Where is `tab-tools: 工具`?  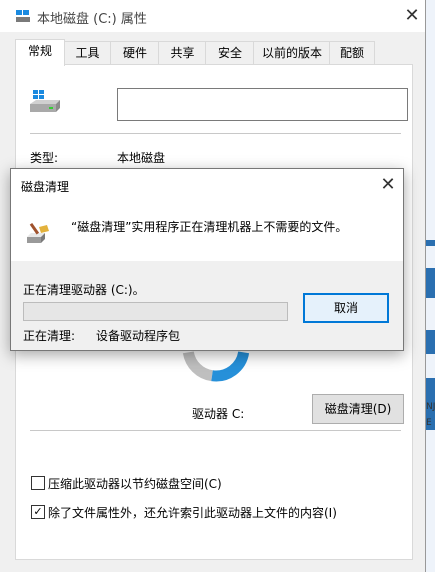
tab-tools: 工具 is located at coordinates (87, 52).